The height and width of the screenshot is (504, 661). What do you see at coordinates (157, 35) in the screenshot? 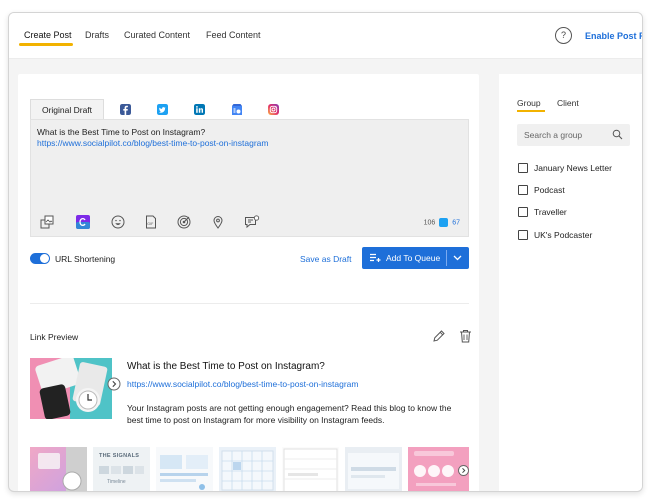
I see `tab-curated-content: Curated Content` at bounding box center [157, 35].